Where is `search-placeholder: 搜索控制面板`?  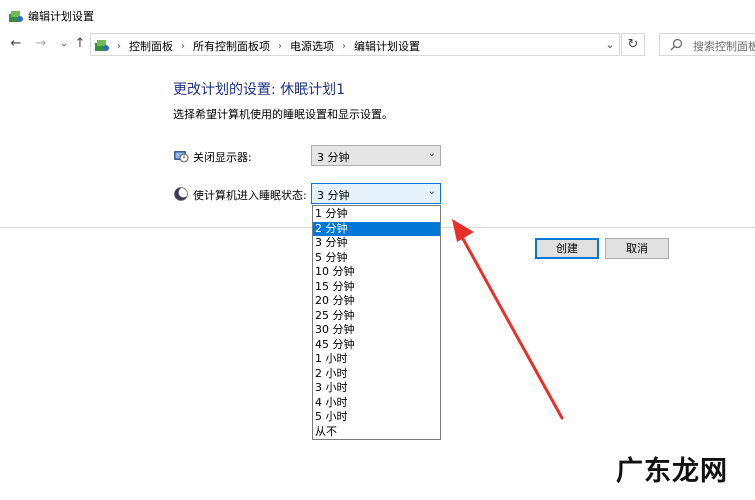
search-placeholder: 搜索控制面板 is located at coordinates (724, 46).